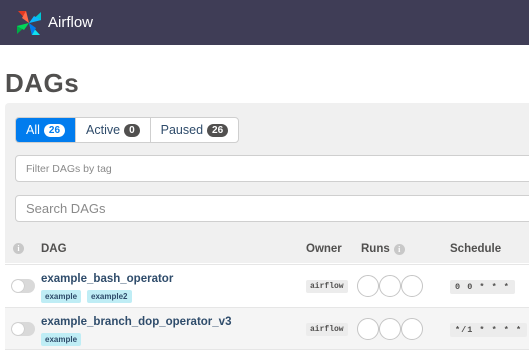 Image resolution: width=529 pixels, height=355 pixels. What do you see at coordinates (399, 249) in the screenshot?
I see `runs-info-icon: i` at bounding box center [399, 249].